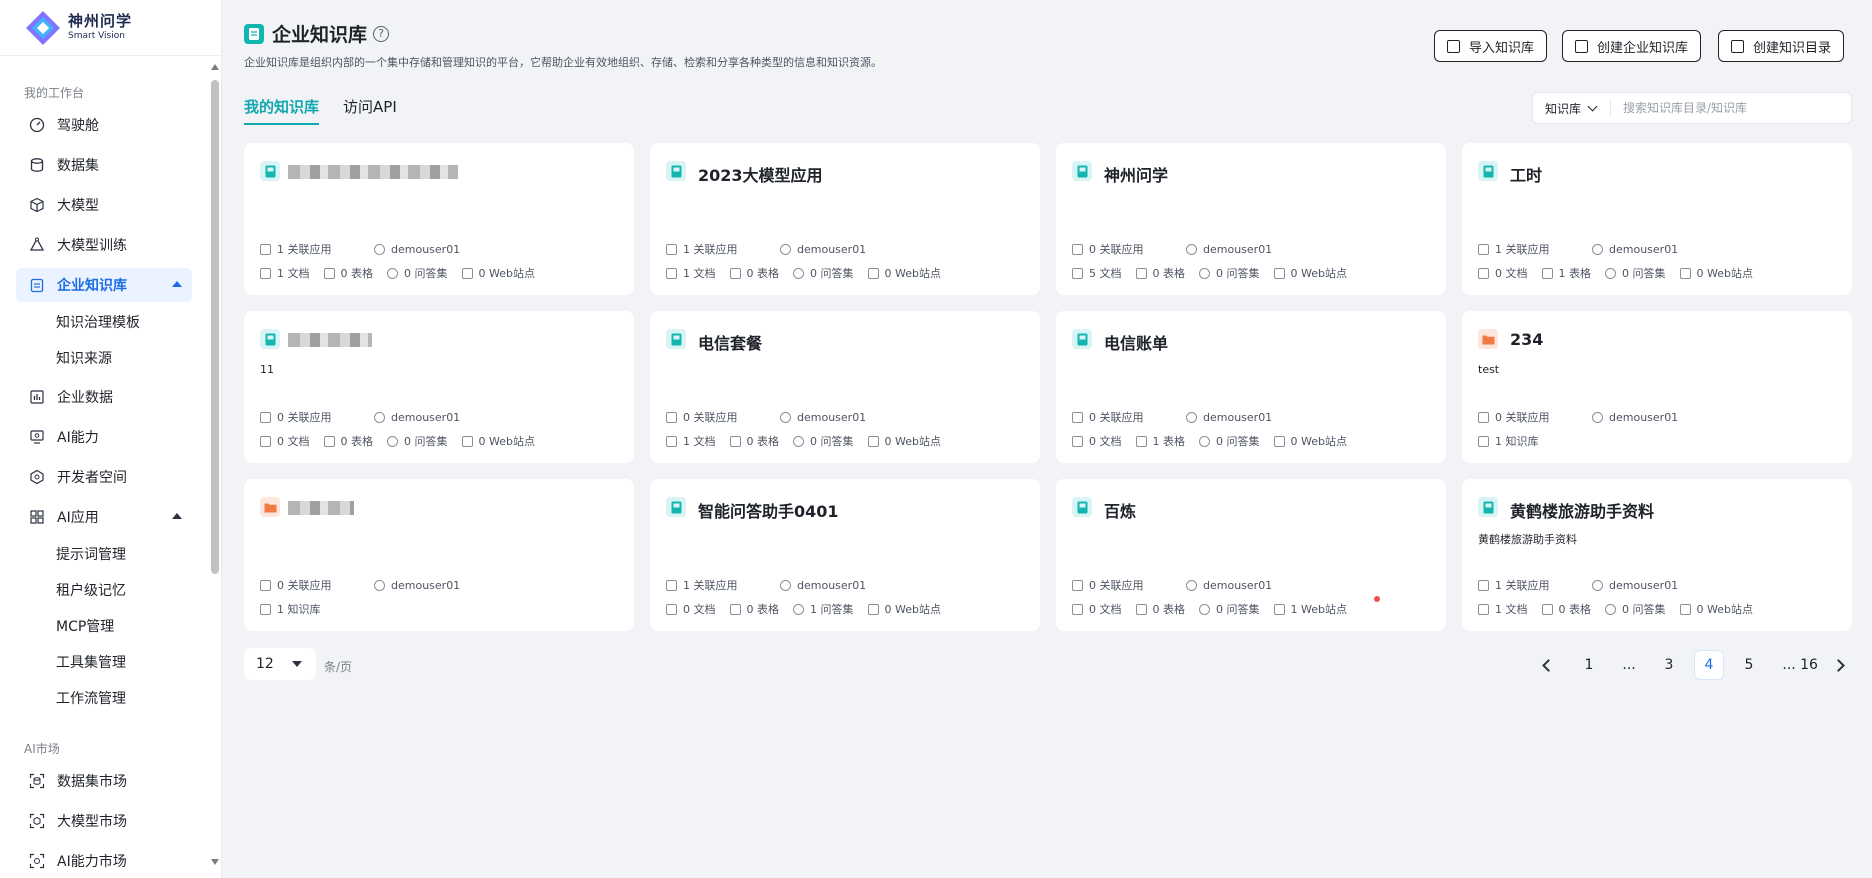  Describe the element at coordinates (1563, 108) in the screenshot. I see `search-type-label: 知识库` at that location.